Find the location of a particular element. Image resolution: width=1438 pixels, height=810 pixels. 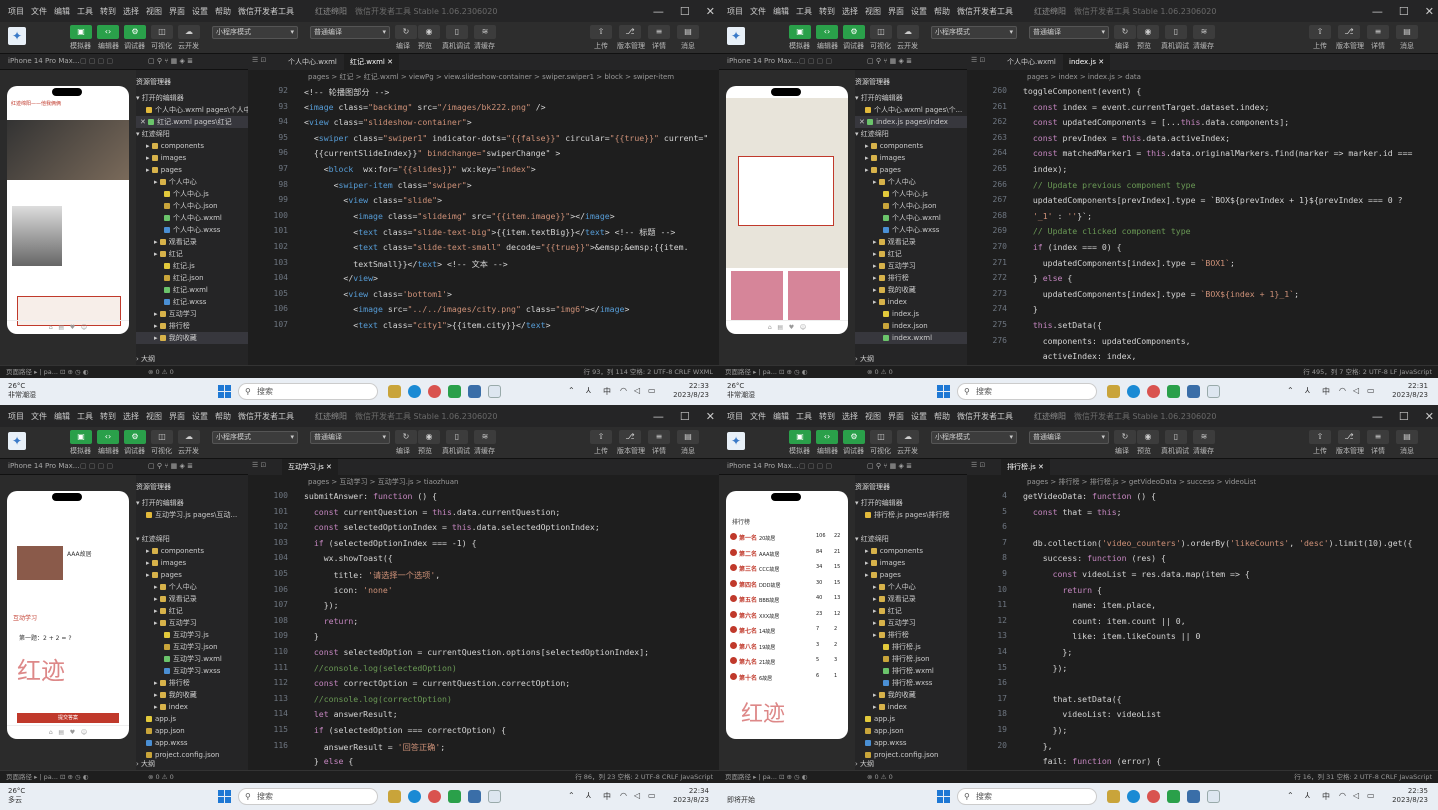

menu-item-10: 微信开发者工具 is located at coordinates (985, 416).